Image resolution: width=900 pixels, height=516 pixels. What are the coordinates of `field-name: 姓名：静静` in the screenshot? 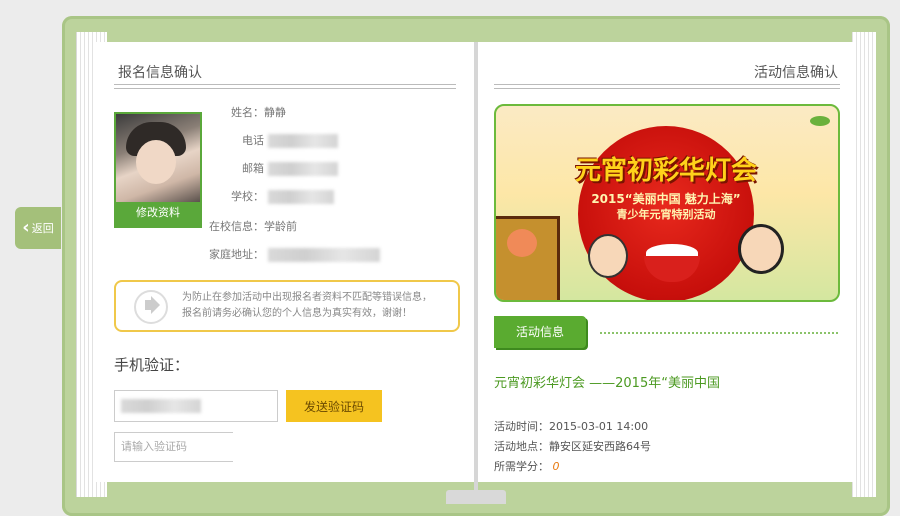 It's located at (291, 112).